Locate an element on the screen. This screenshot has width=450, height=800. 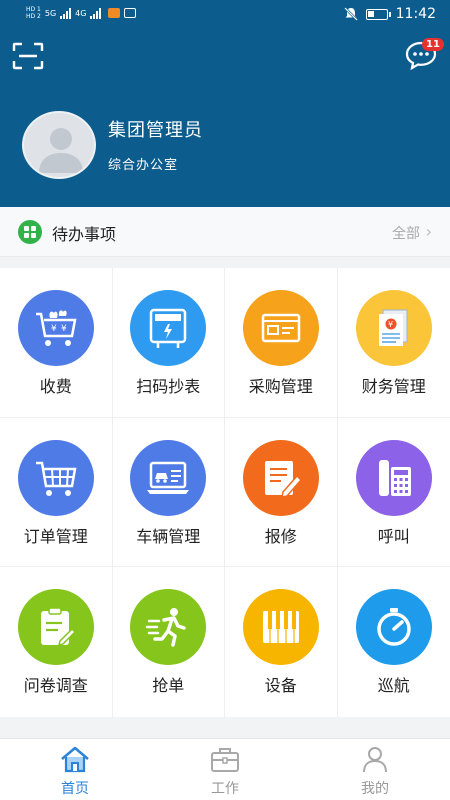
grid-item-label: 报修 is located at coordinates (280, 536).